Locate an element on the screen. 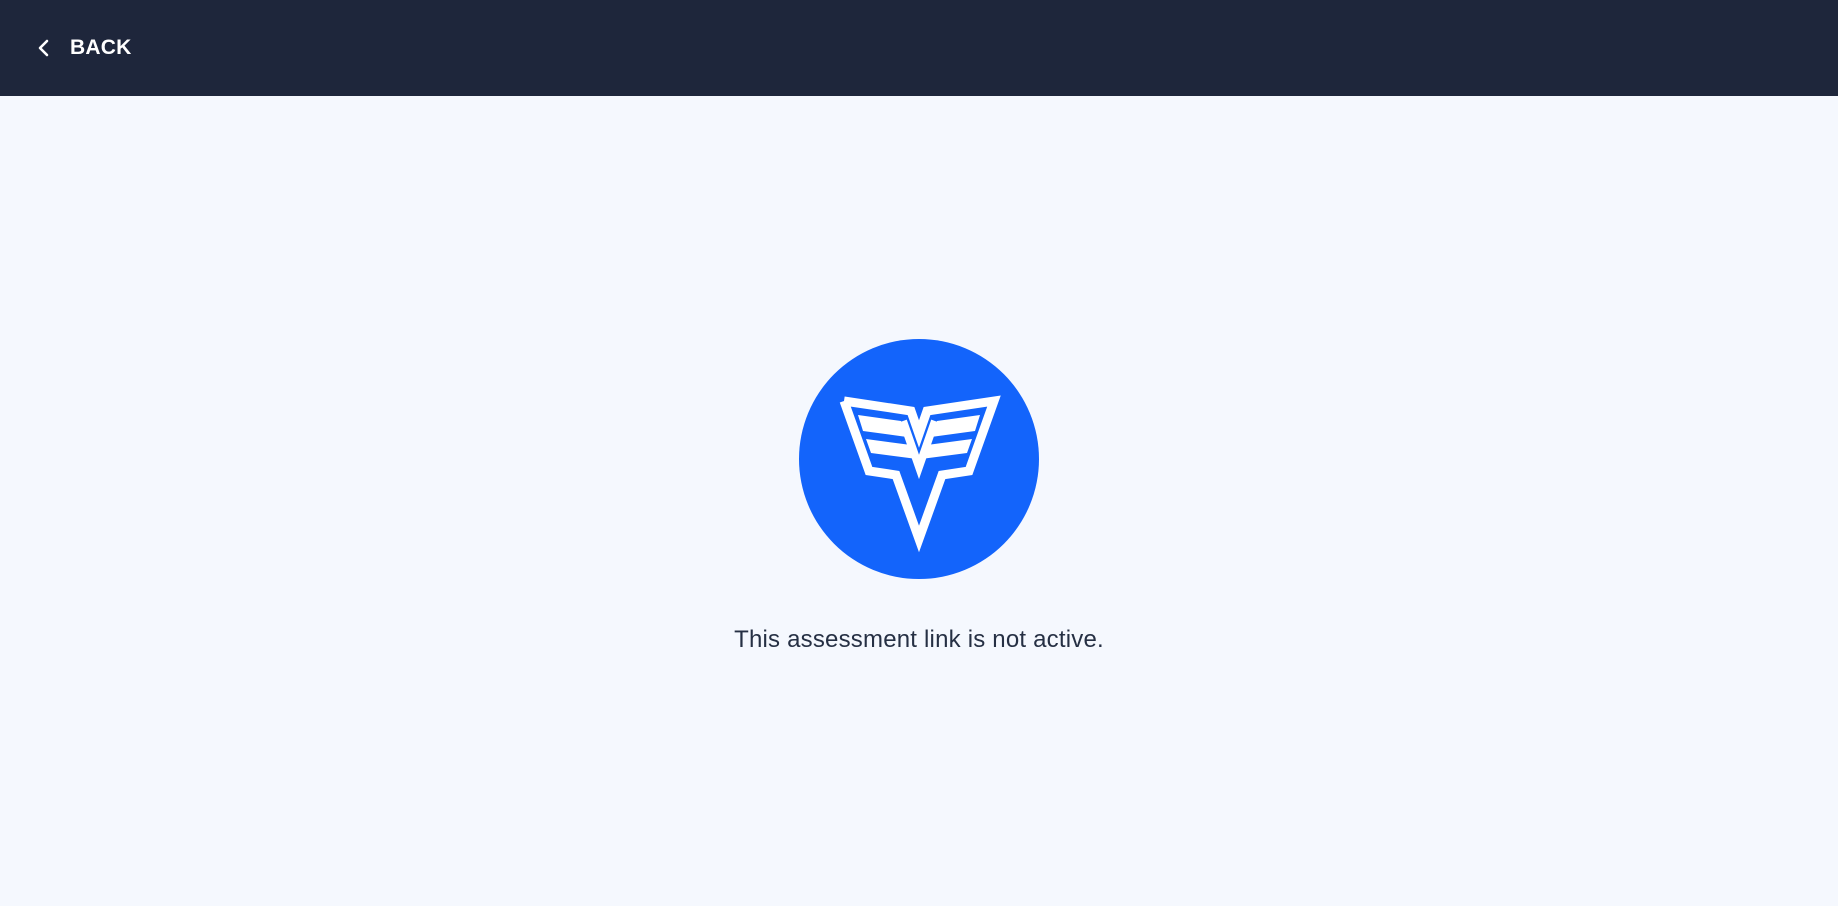  back-label: BACK is located at coordinates (101, 47).